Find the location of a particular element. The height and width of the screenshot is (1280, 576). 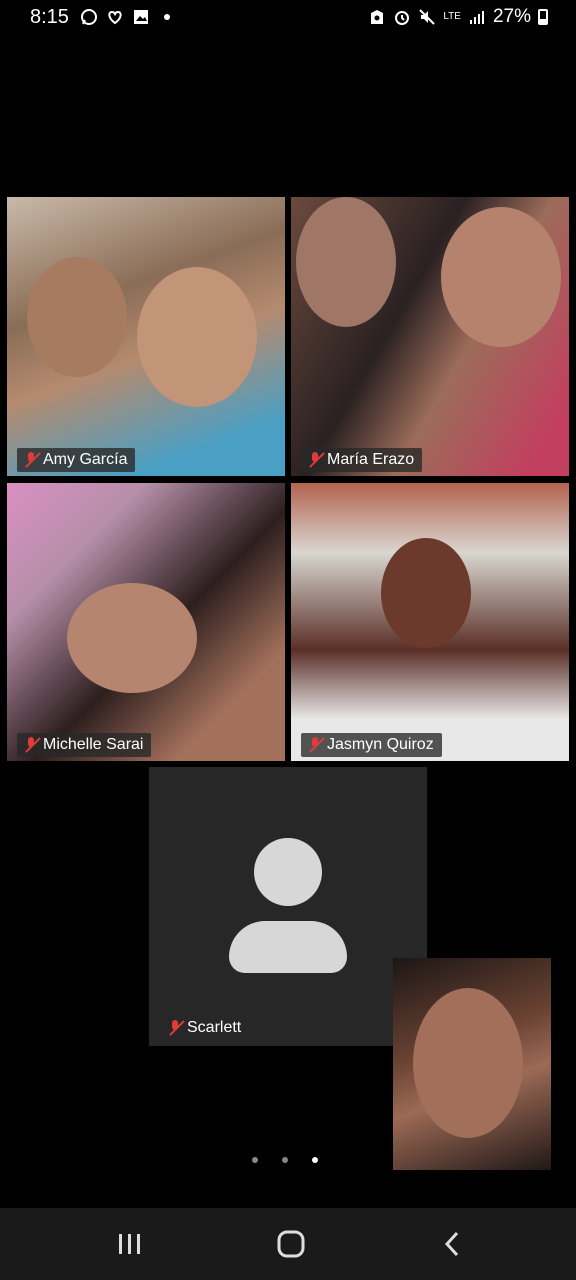

video-tile-amy: Amy García is located at coordinates (146, 336).